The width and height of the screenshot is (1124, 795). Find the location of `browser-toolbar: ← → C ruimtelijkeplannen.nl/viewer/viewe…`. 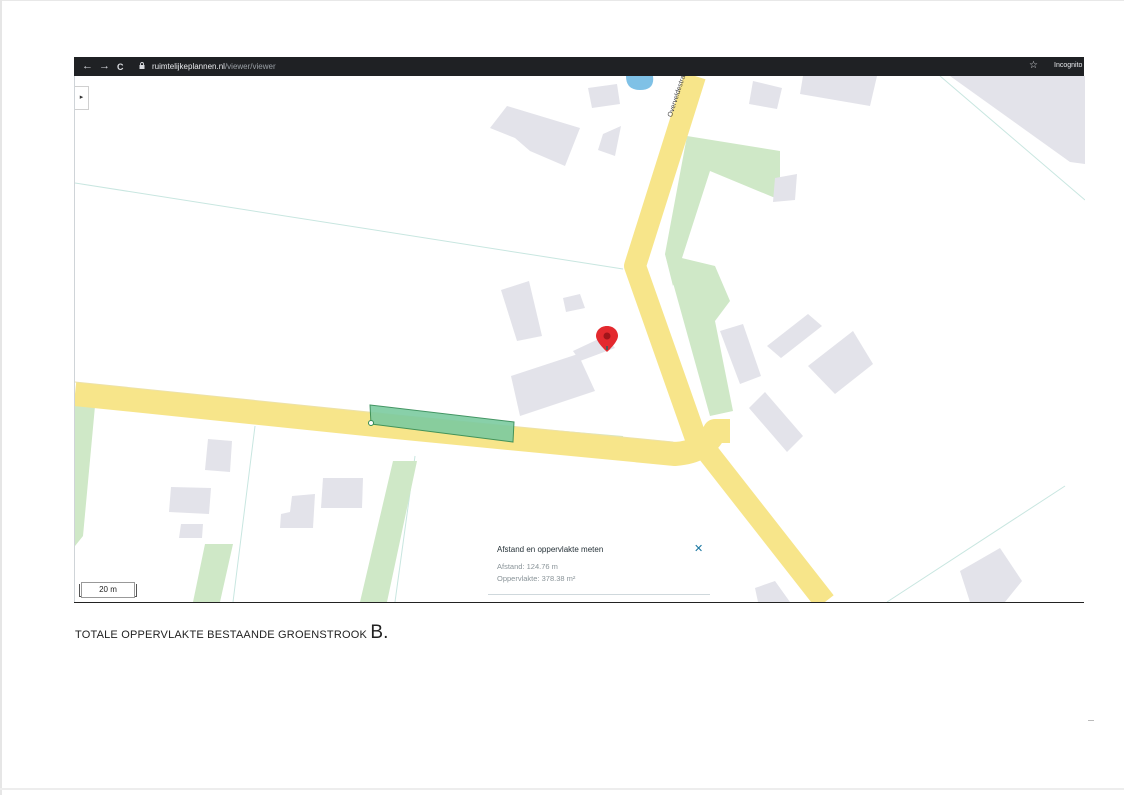

browser-toolbar: ← → C ruimtelijkeplannen.nl/viewer/viewe… is located at coordinates (579, 66).